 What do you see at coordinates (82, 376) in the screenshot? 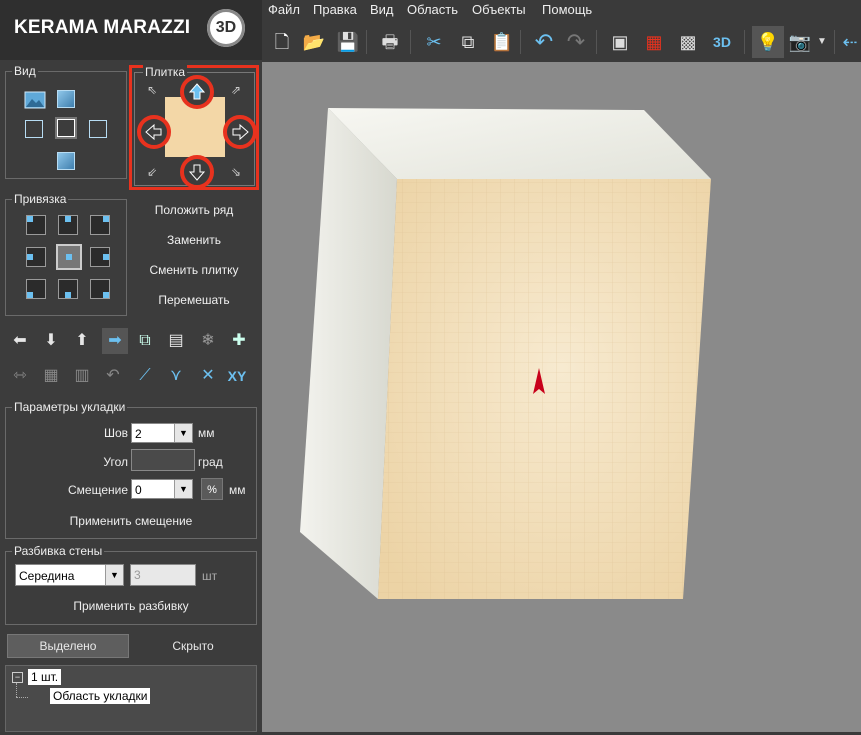
I see `tool-grid-wide-icon: ▥` at bounding box center [82, 376].